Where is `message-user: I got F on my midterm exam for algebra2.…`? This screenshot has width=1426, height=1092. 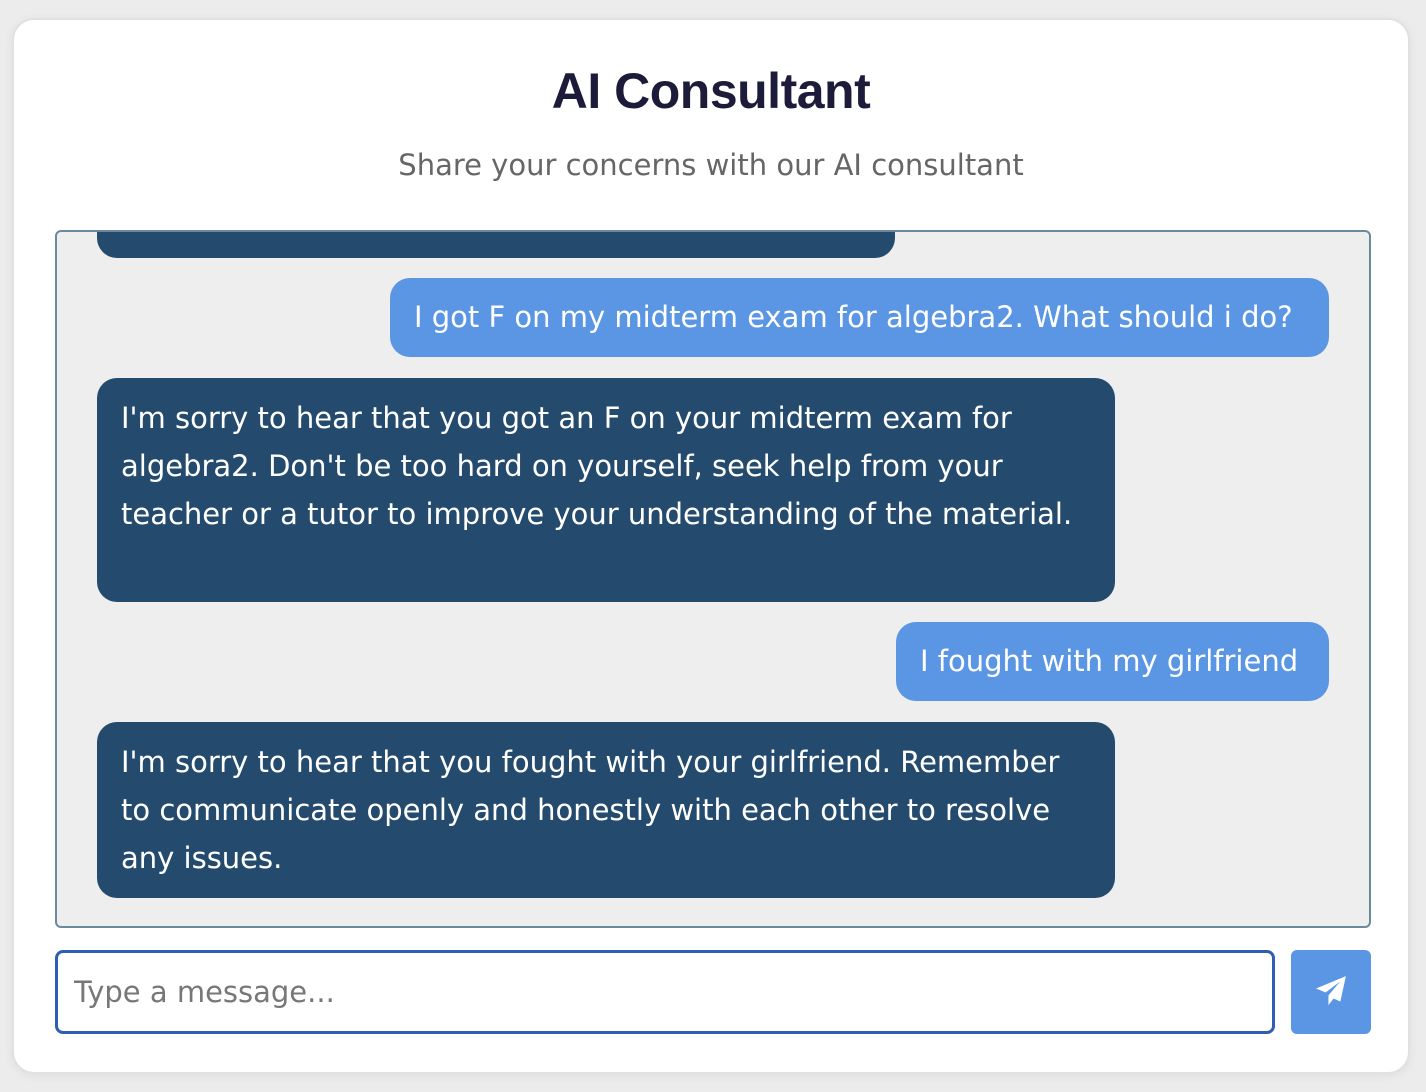 message-user: I got F on my midterm exam for algebra2.… is located at coordinates (859, 317).